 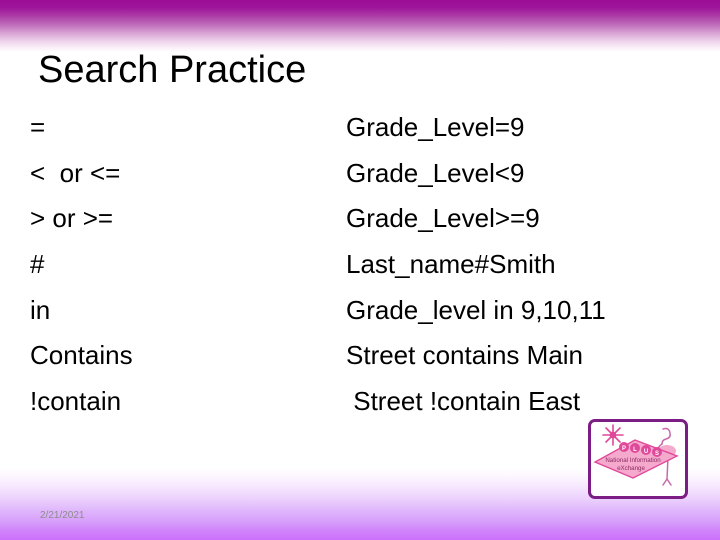 What do you see at coordinates (451, 264) in the screenshot?
I see `example-cell: Last_name#Smith` at bounding box center [451, 264].